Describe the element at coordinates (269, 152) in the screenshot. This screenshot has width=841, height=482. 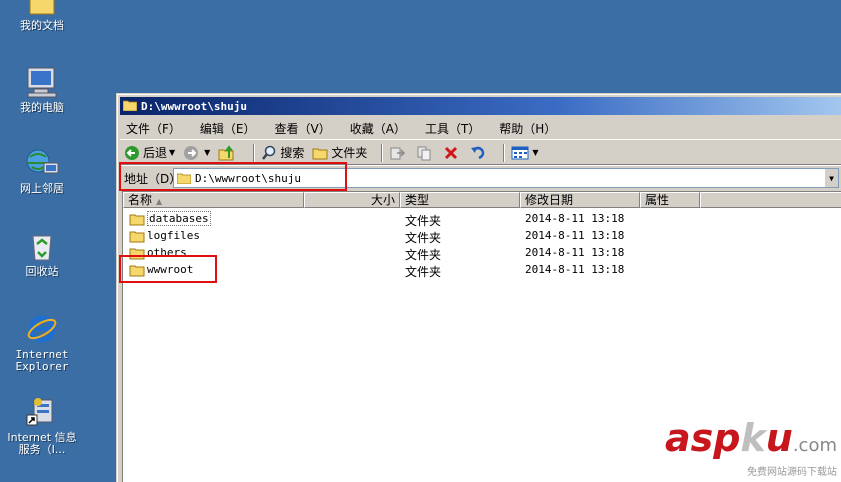
I see `search-icon` at that location.